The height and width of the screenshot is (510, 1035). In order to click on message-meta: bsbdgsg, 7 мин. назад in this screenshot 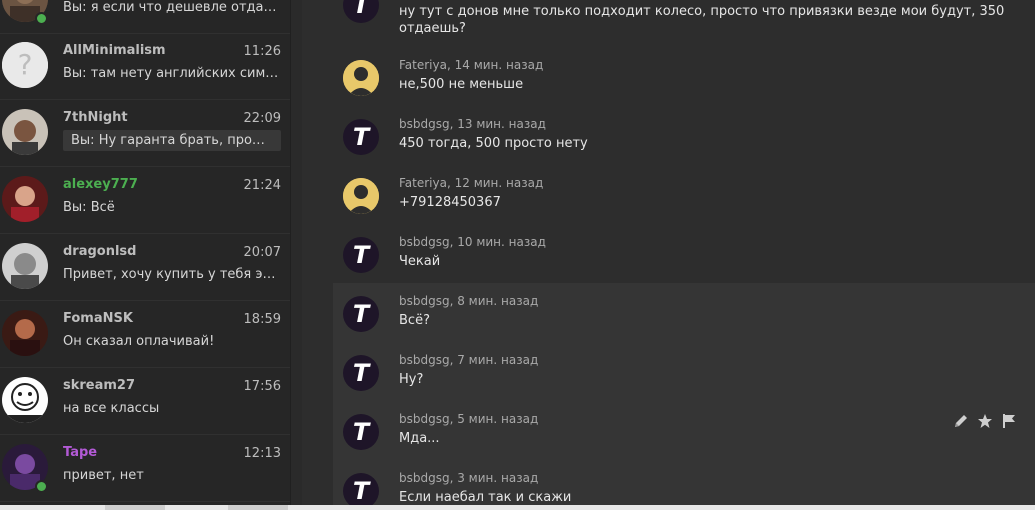, I will do `click(469, 360)`.